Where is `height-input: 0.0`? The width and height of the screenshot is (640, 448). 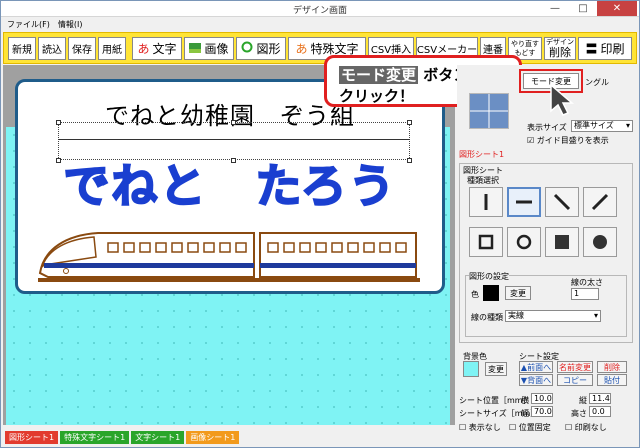 height-input: 0.0 is located at coordinates (600, 411).